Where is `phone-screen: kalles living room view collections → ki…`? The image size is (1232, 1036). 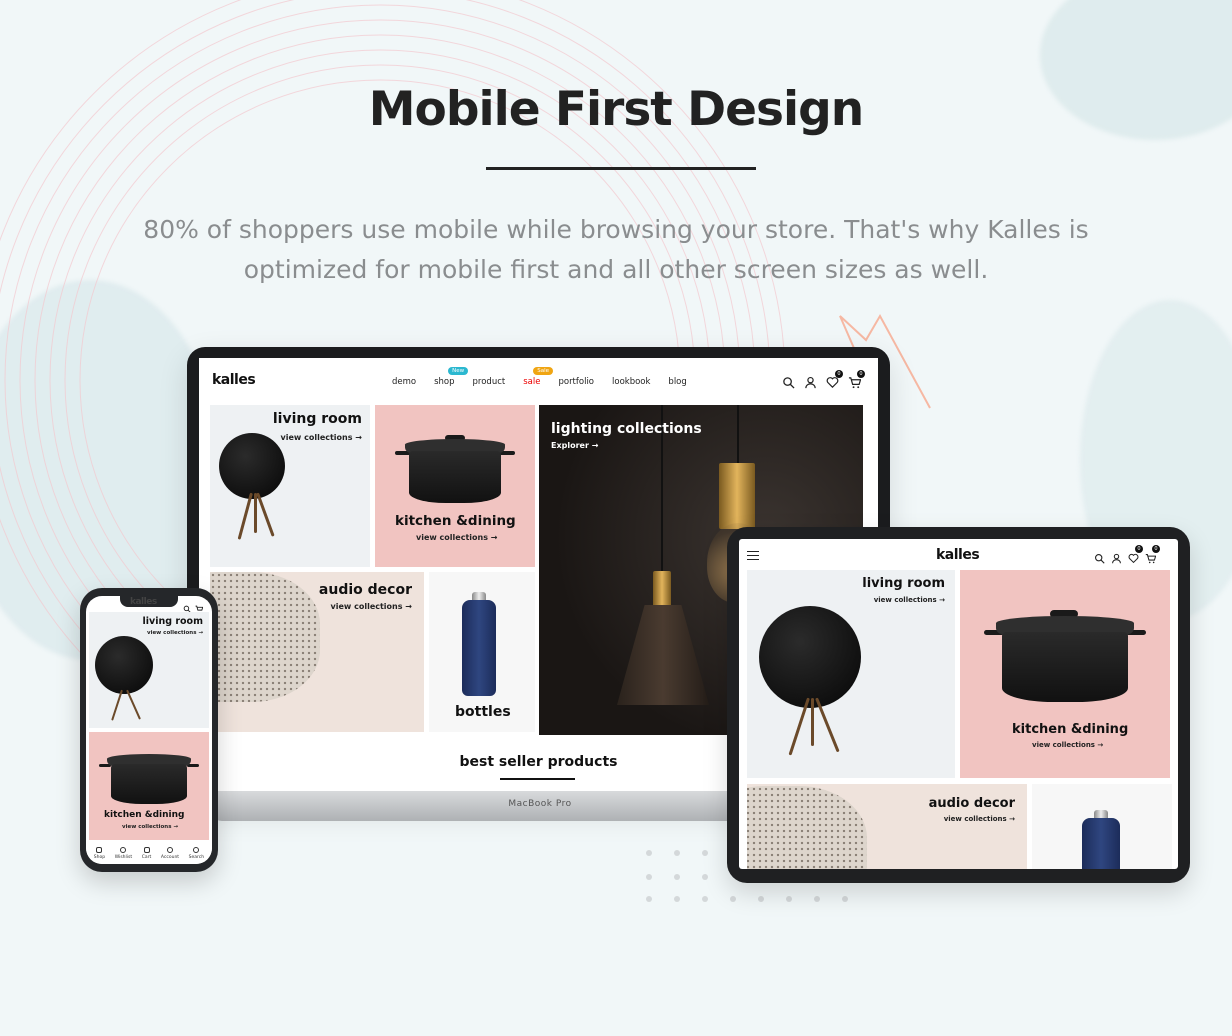
phone-screen: kalles living room view collections → ki… is located at coordinates (149, 730).